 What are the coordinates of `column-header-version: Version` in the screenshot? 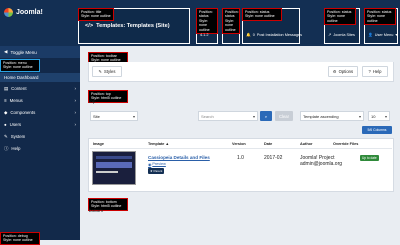 It's located at (239, 144).